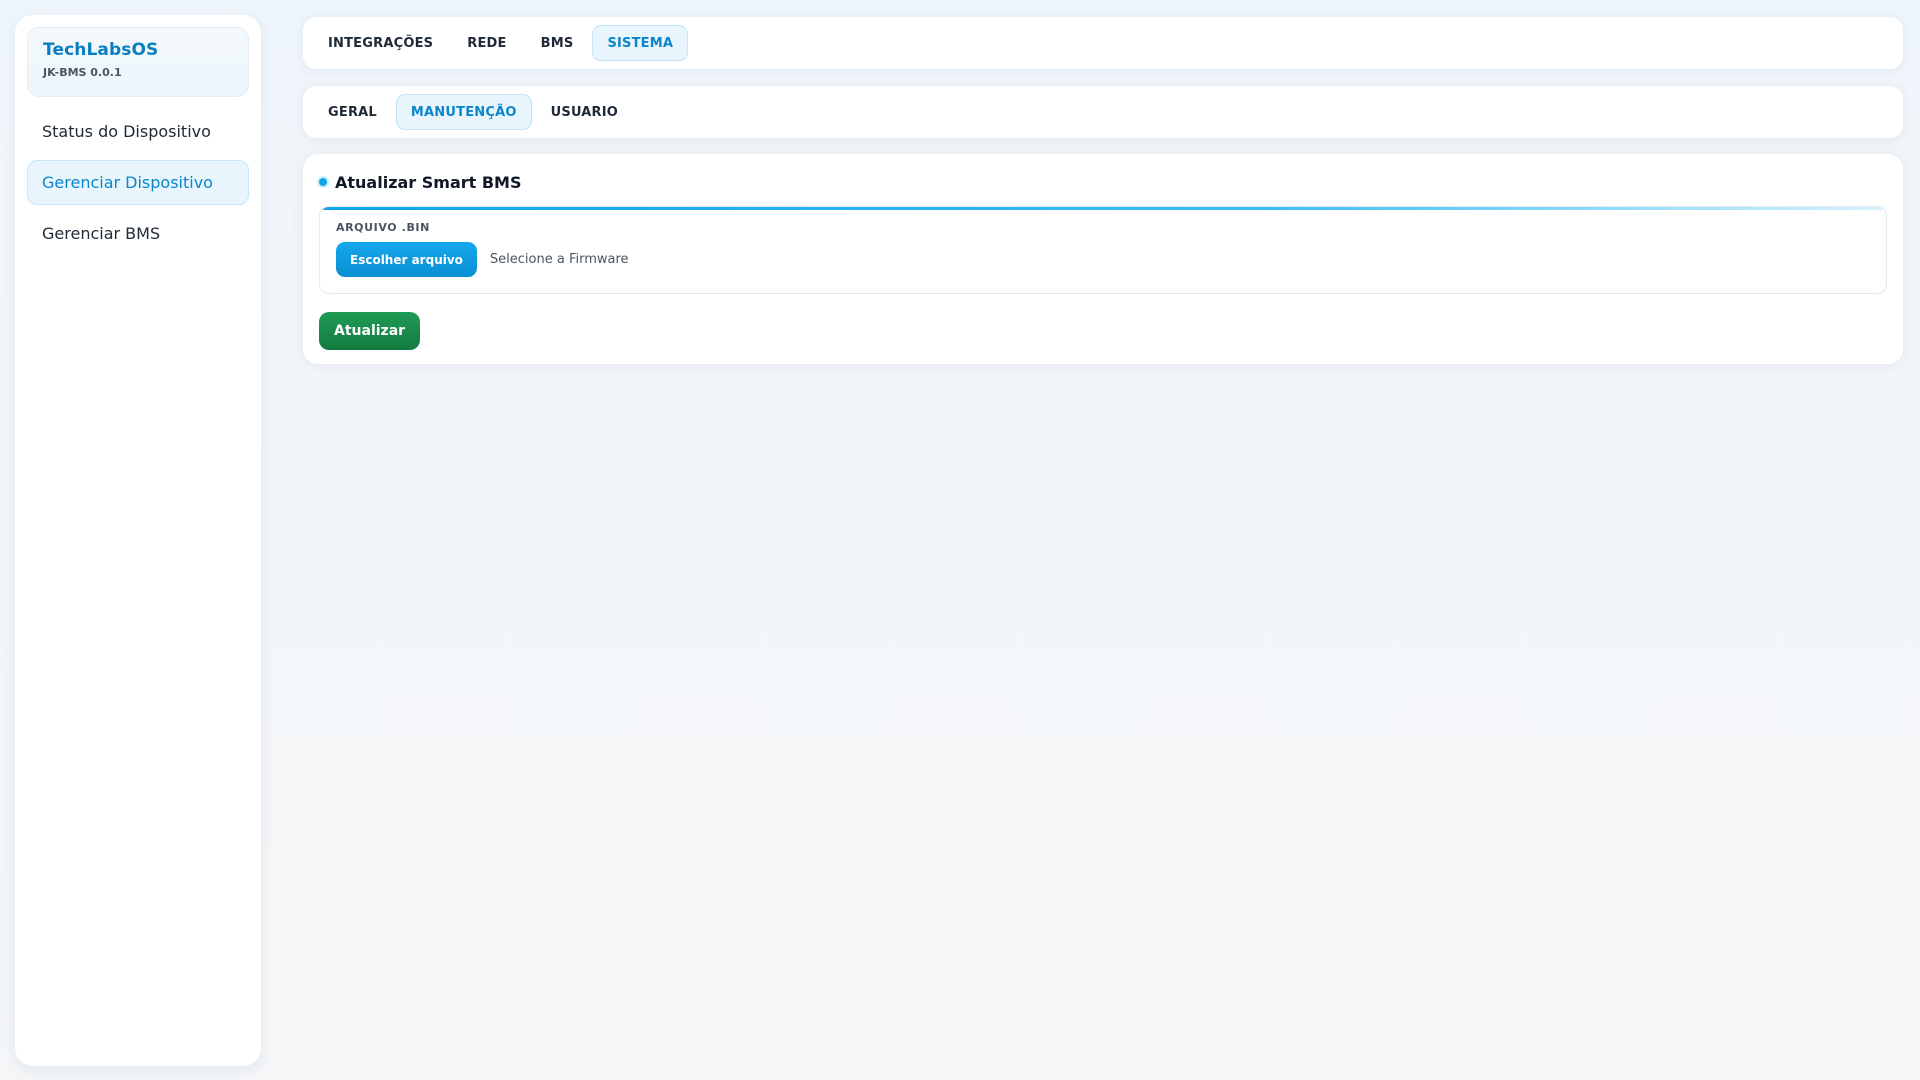 Image resolution: width=1920 pixels, height=1080 pixels. Describe the element at coordinates (1103, 43) in the screenshot. I see `top-tab-bar: INTEGRAÇÕES REDE BMS SISTEMA` at that location.